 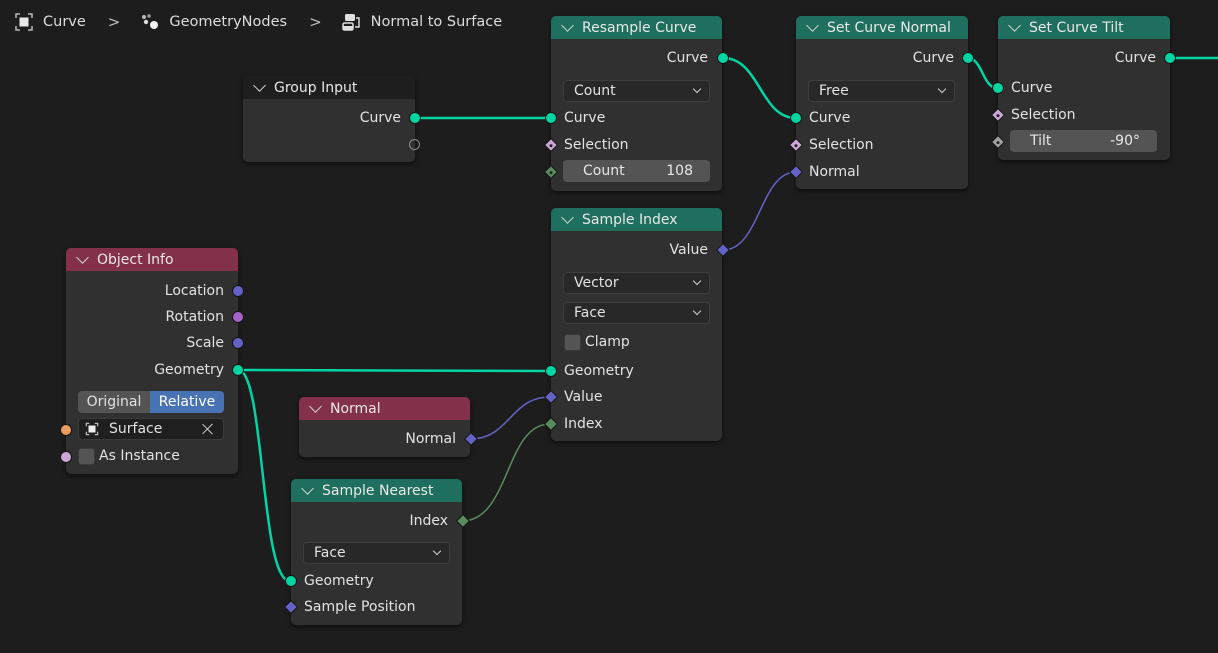 What do you see at coordinates (394, 370) in the screenshot?
I see `link-object-info-to-sample-index` at bounding box center [394, 370].